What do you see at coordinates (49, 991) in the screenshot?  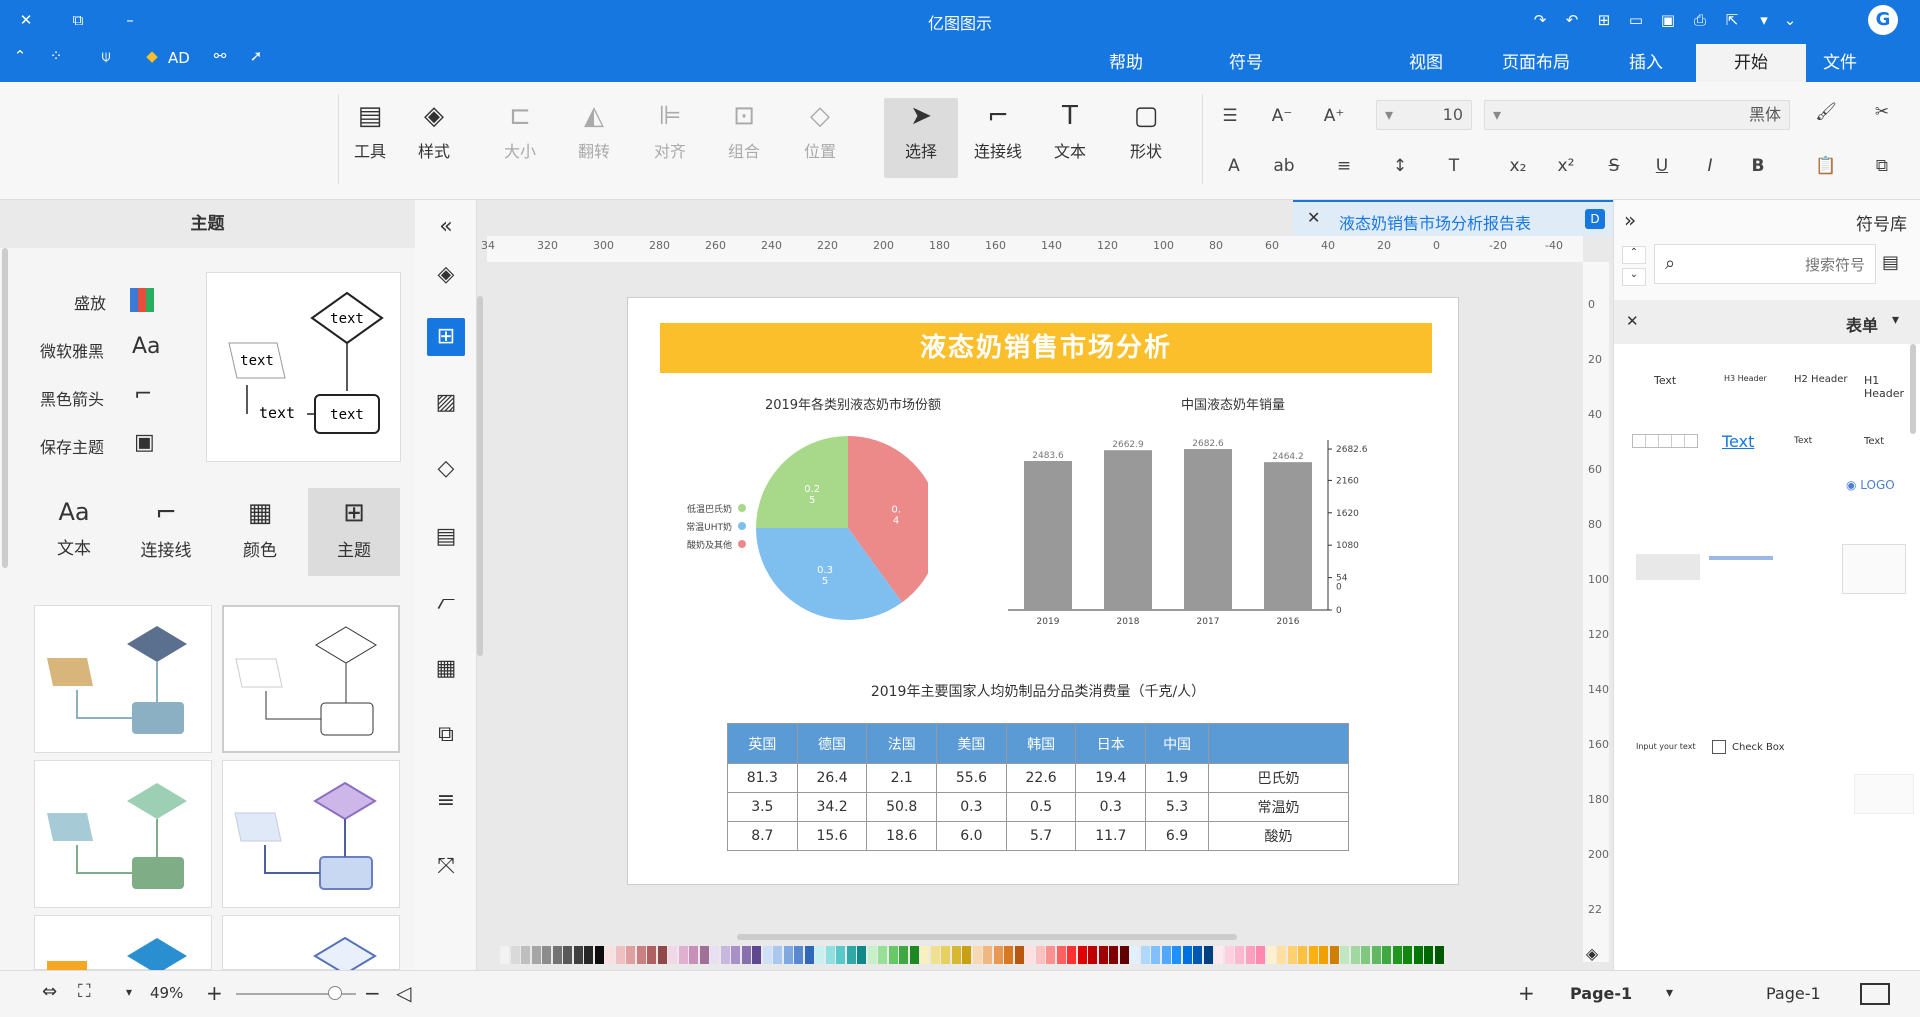 I see `fit-width-icon: ⇔` at bounding box center [49, 991].